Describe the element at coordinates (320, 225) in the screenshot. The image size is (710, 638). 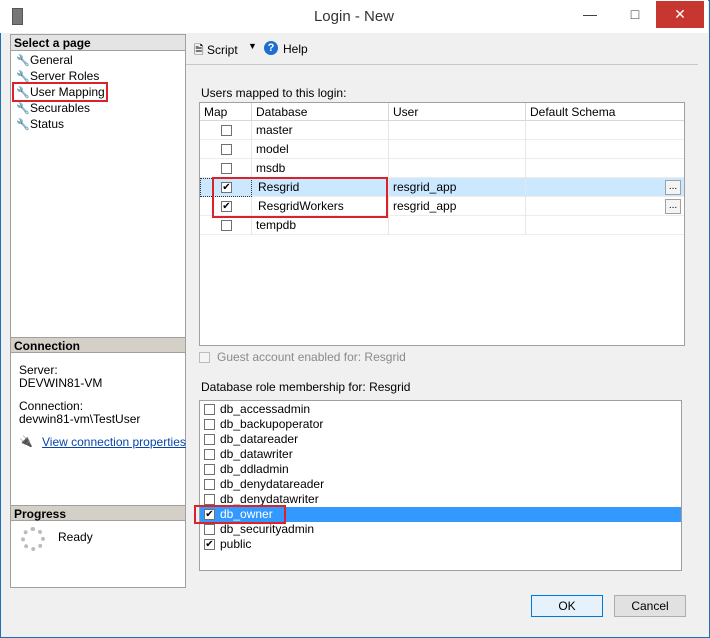
I see `database-cell: tempdb` at that location.